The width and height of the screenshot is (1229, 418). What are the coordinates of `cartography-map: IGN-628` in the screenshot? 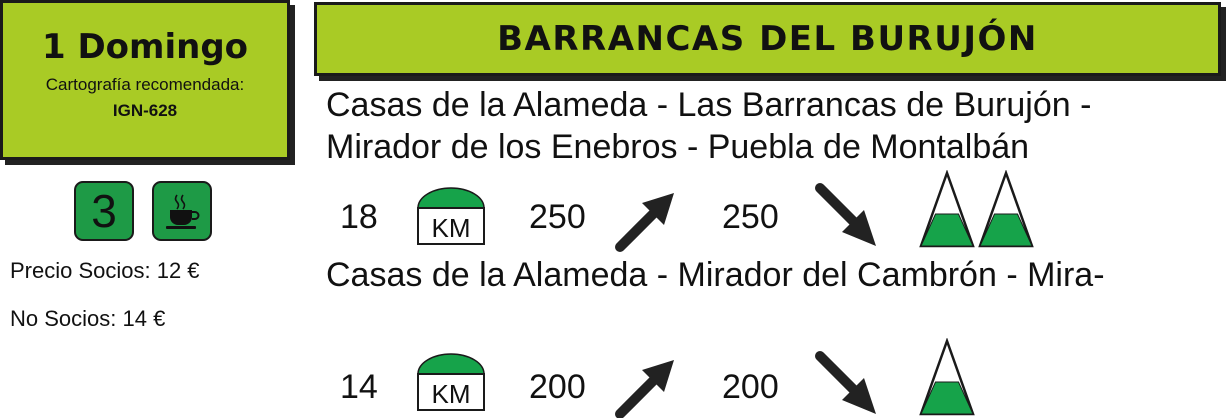 It's located at (145, 110).